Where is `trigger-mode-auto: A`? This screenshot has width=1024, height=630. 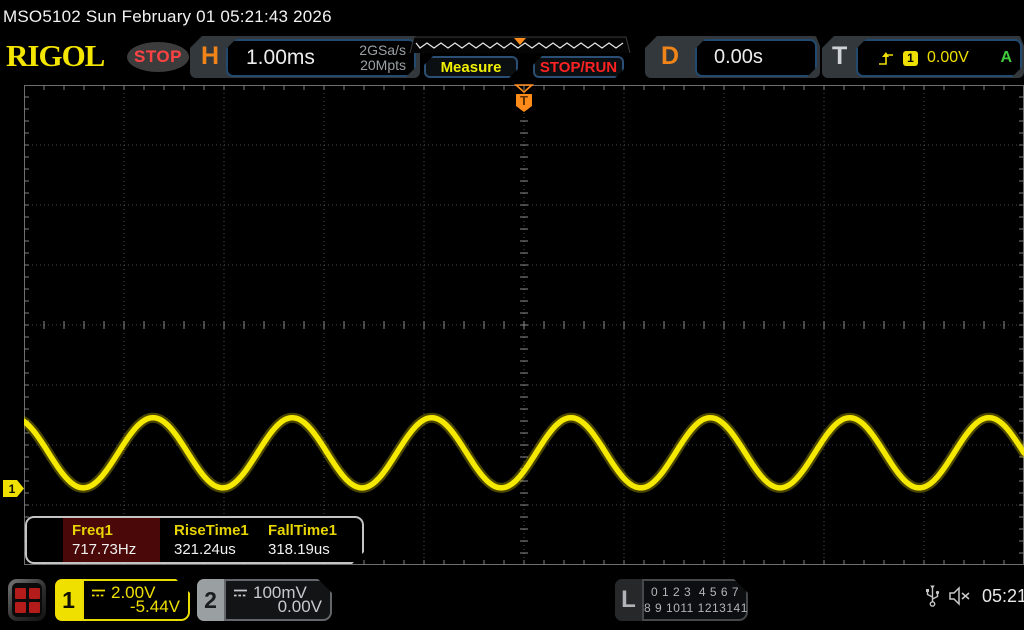 trigger-mode-auto: A is located at coordinates (1006, 57).